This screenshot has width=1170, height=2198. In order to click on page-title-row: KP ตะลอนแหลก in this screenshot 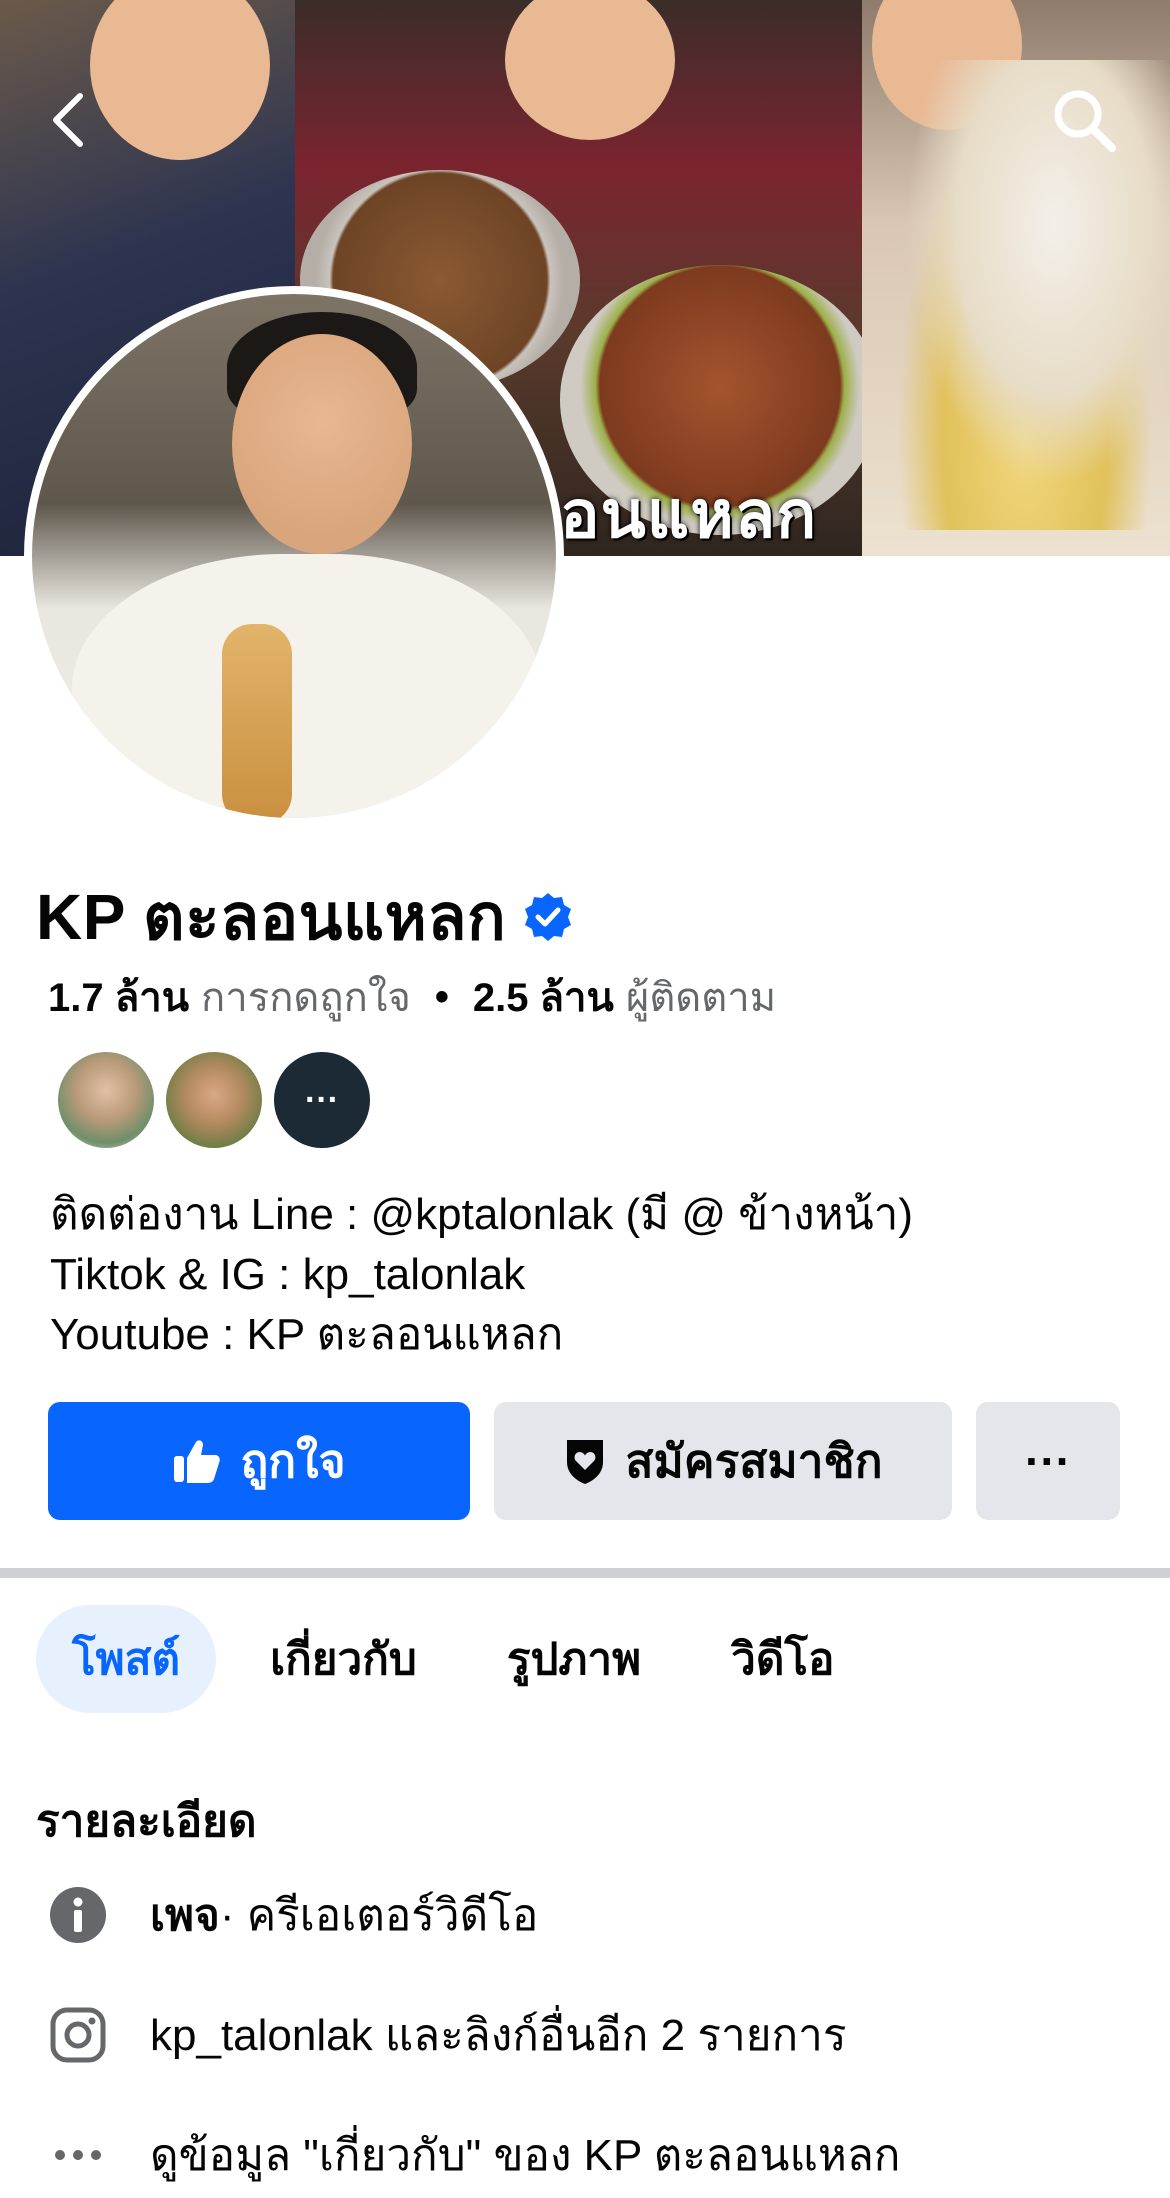, I will do `click(305, 917)`.